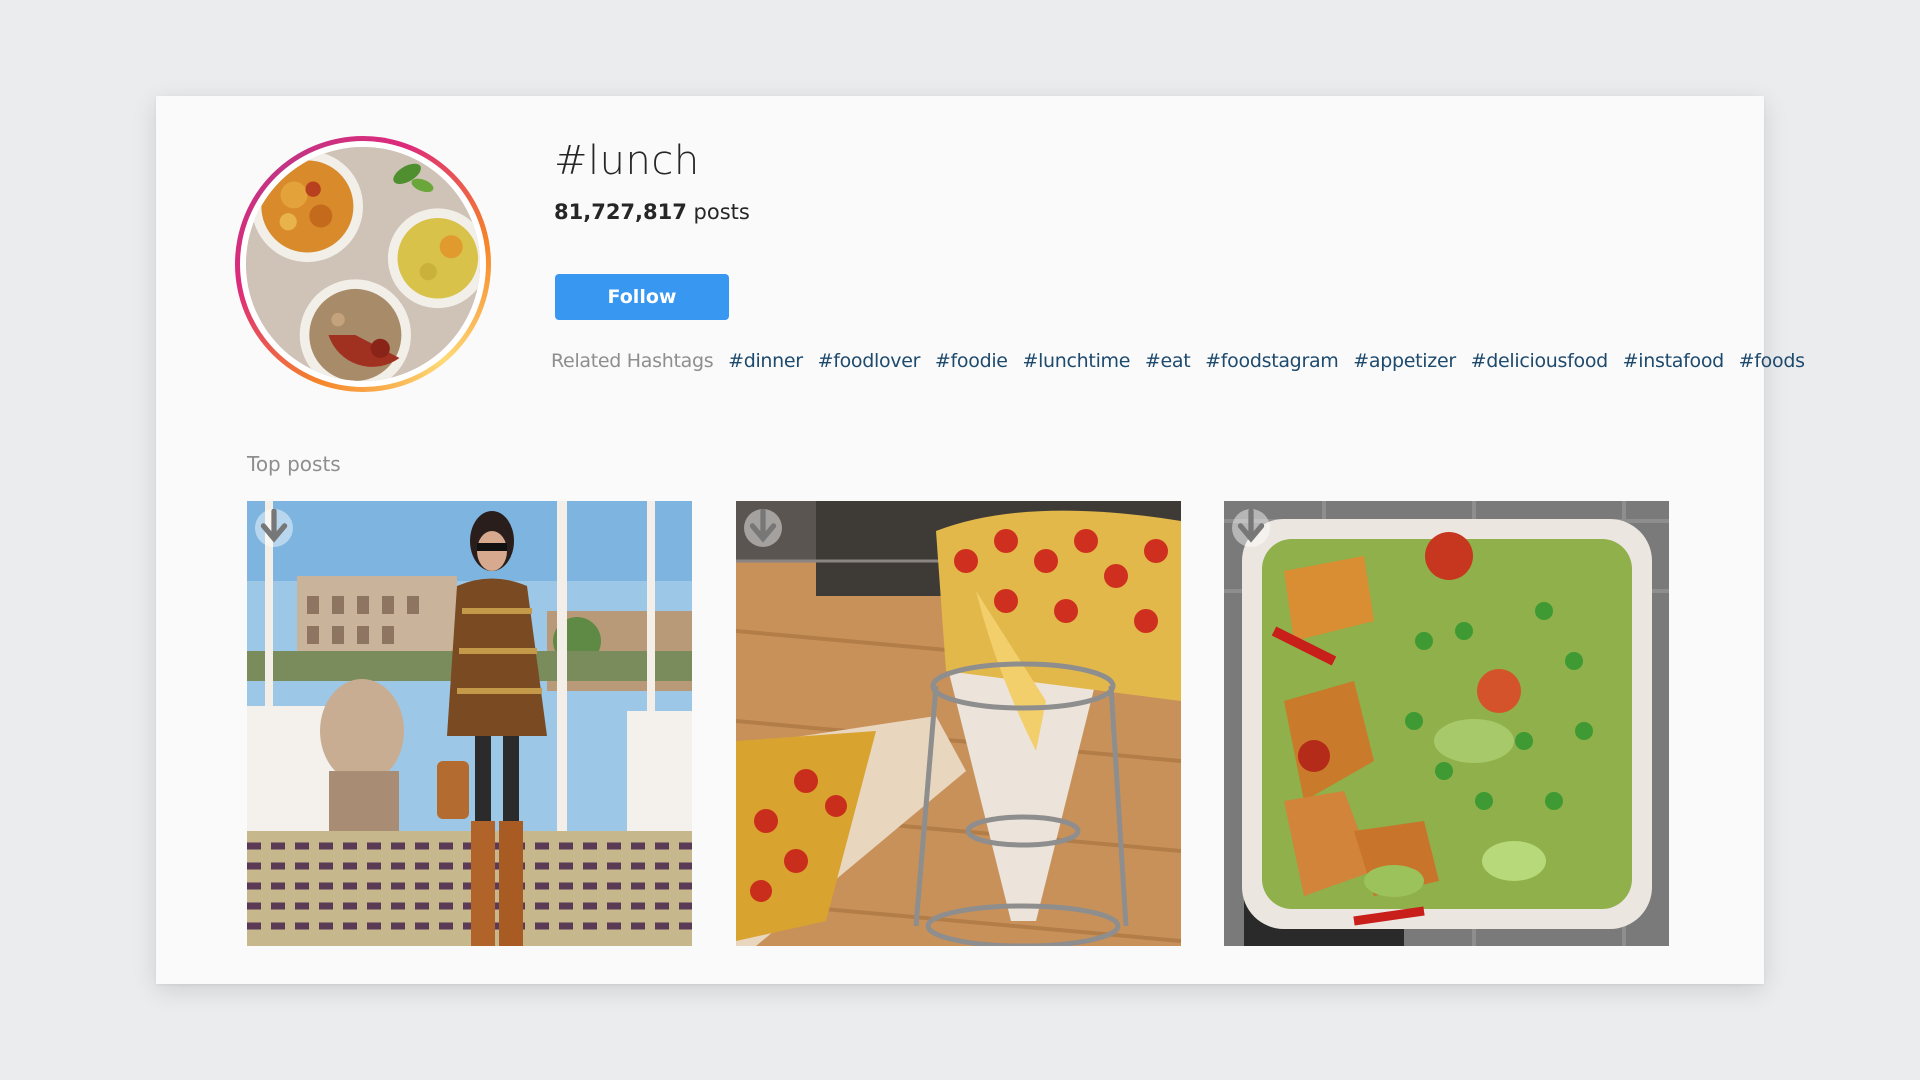  What do you see at coordinates (971, 361) in the screenshot?
I see `related-tag-link: #foodie` at bounding box center [971, 361].